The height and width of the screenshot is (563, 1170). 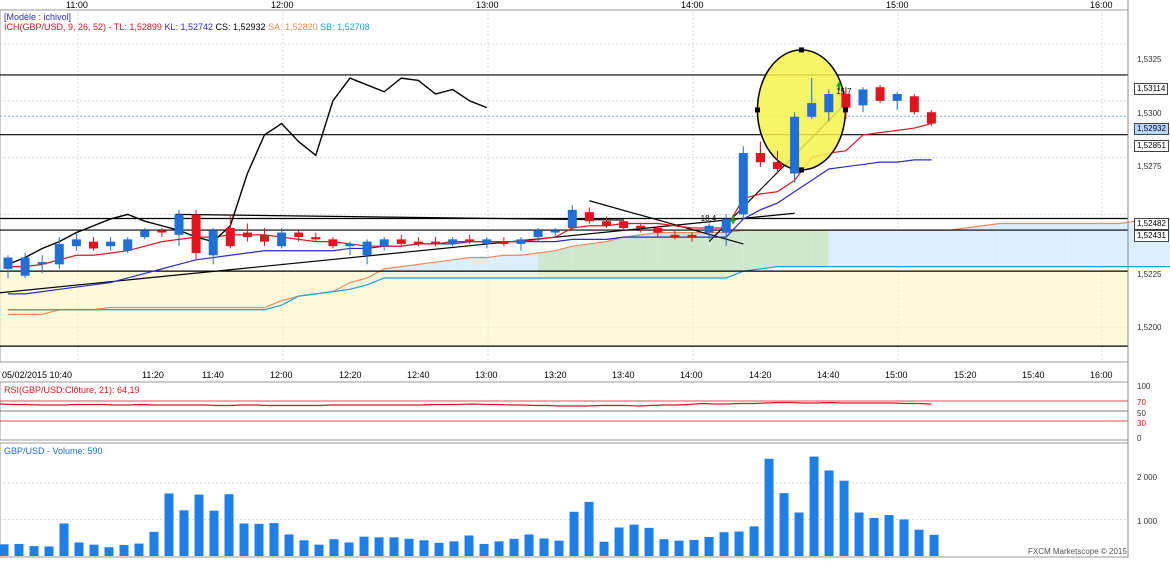 What do you see at coordinates (1149, 59) in the screenshot?
I see `price-axis-label: 1,5325` at bounding box center [1149, 59].